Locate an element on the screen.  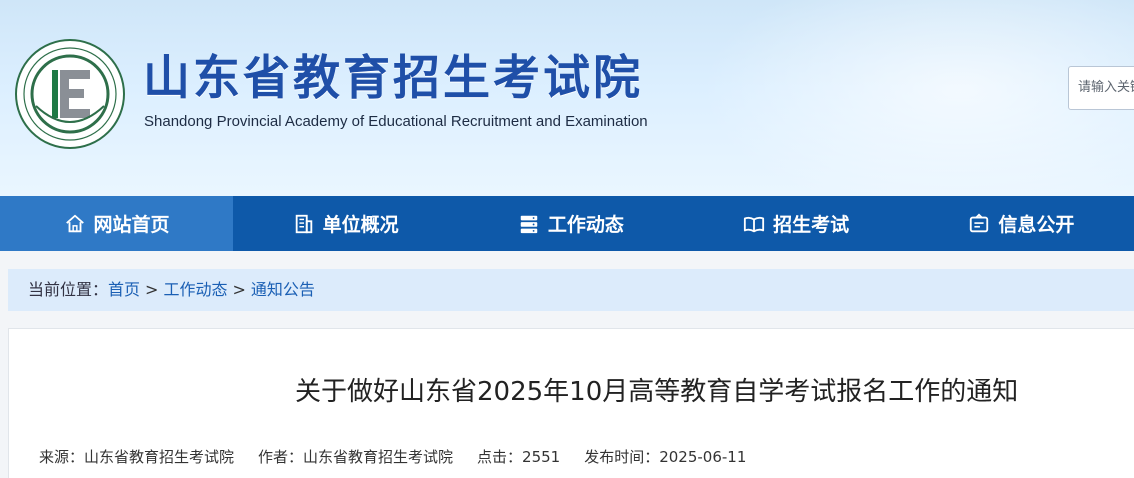
article-author: 作者：山东省教育招生考试院 is located at coordinates (356, 457).